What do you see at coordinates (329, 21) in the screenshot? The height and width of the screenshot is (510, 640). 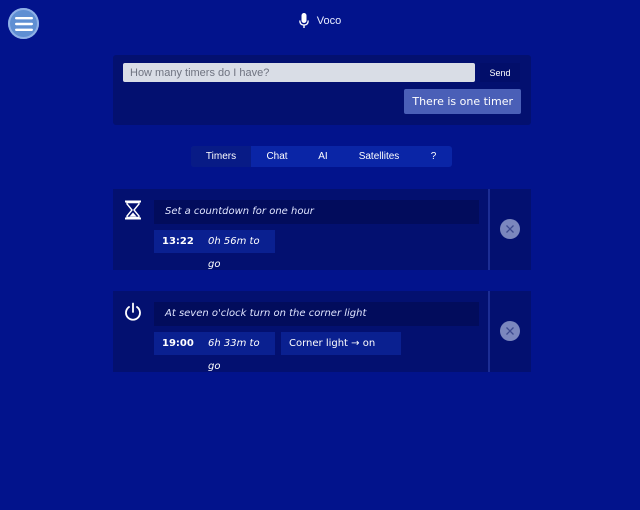 I see `app-title: Voco` at bounding box center [329, 21].